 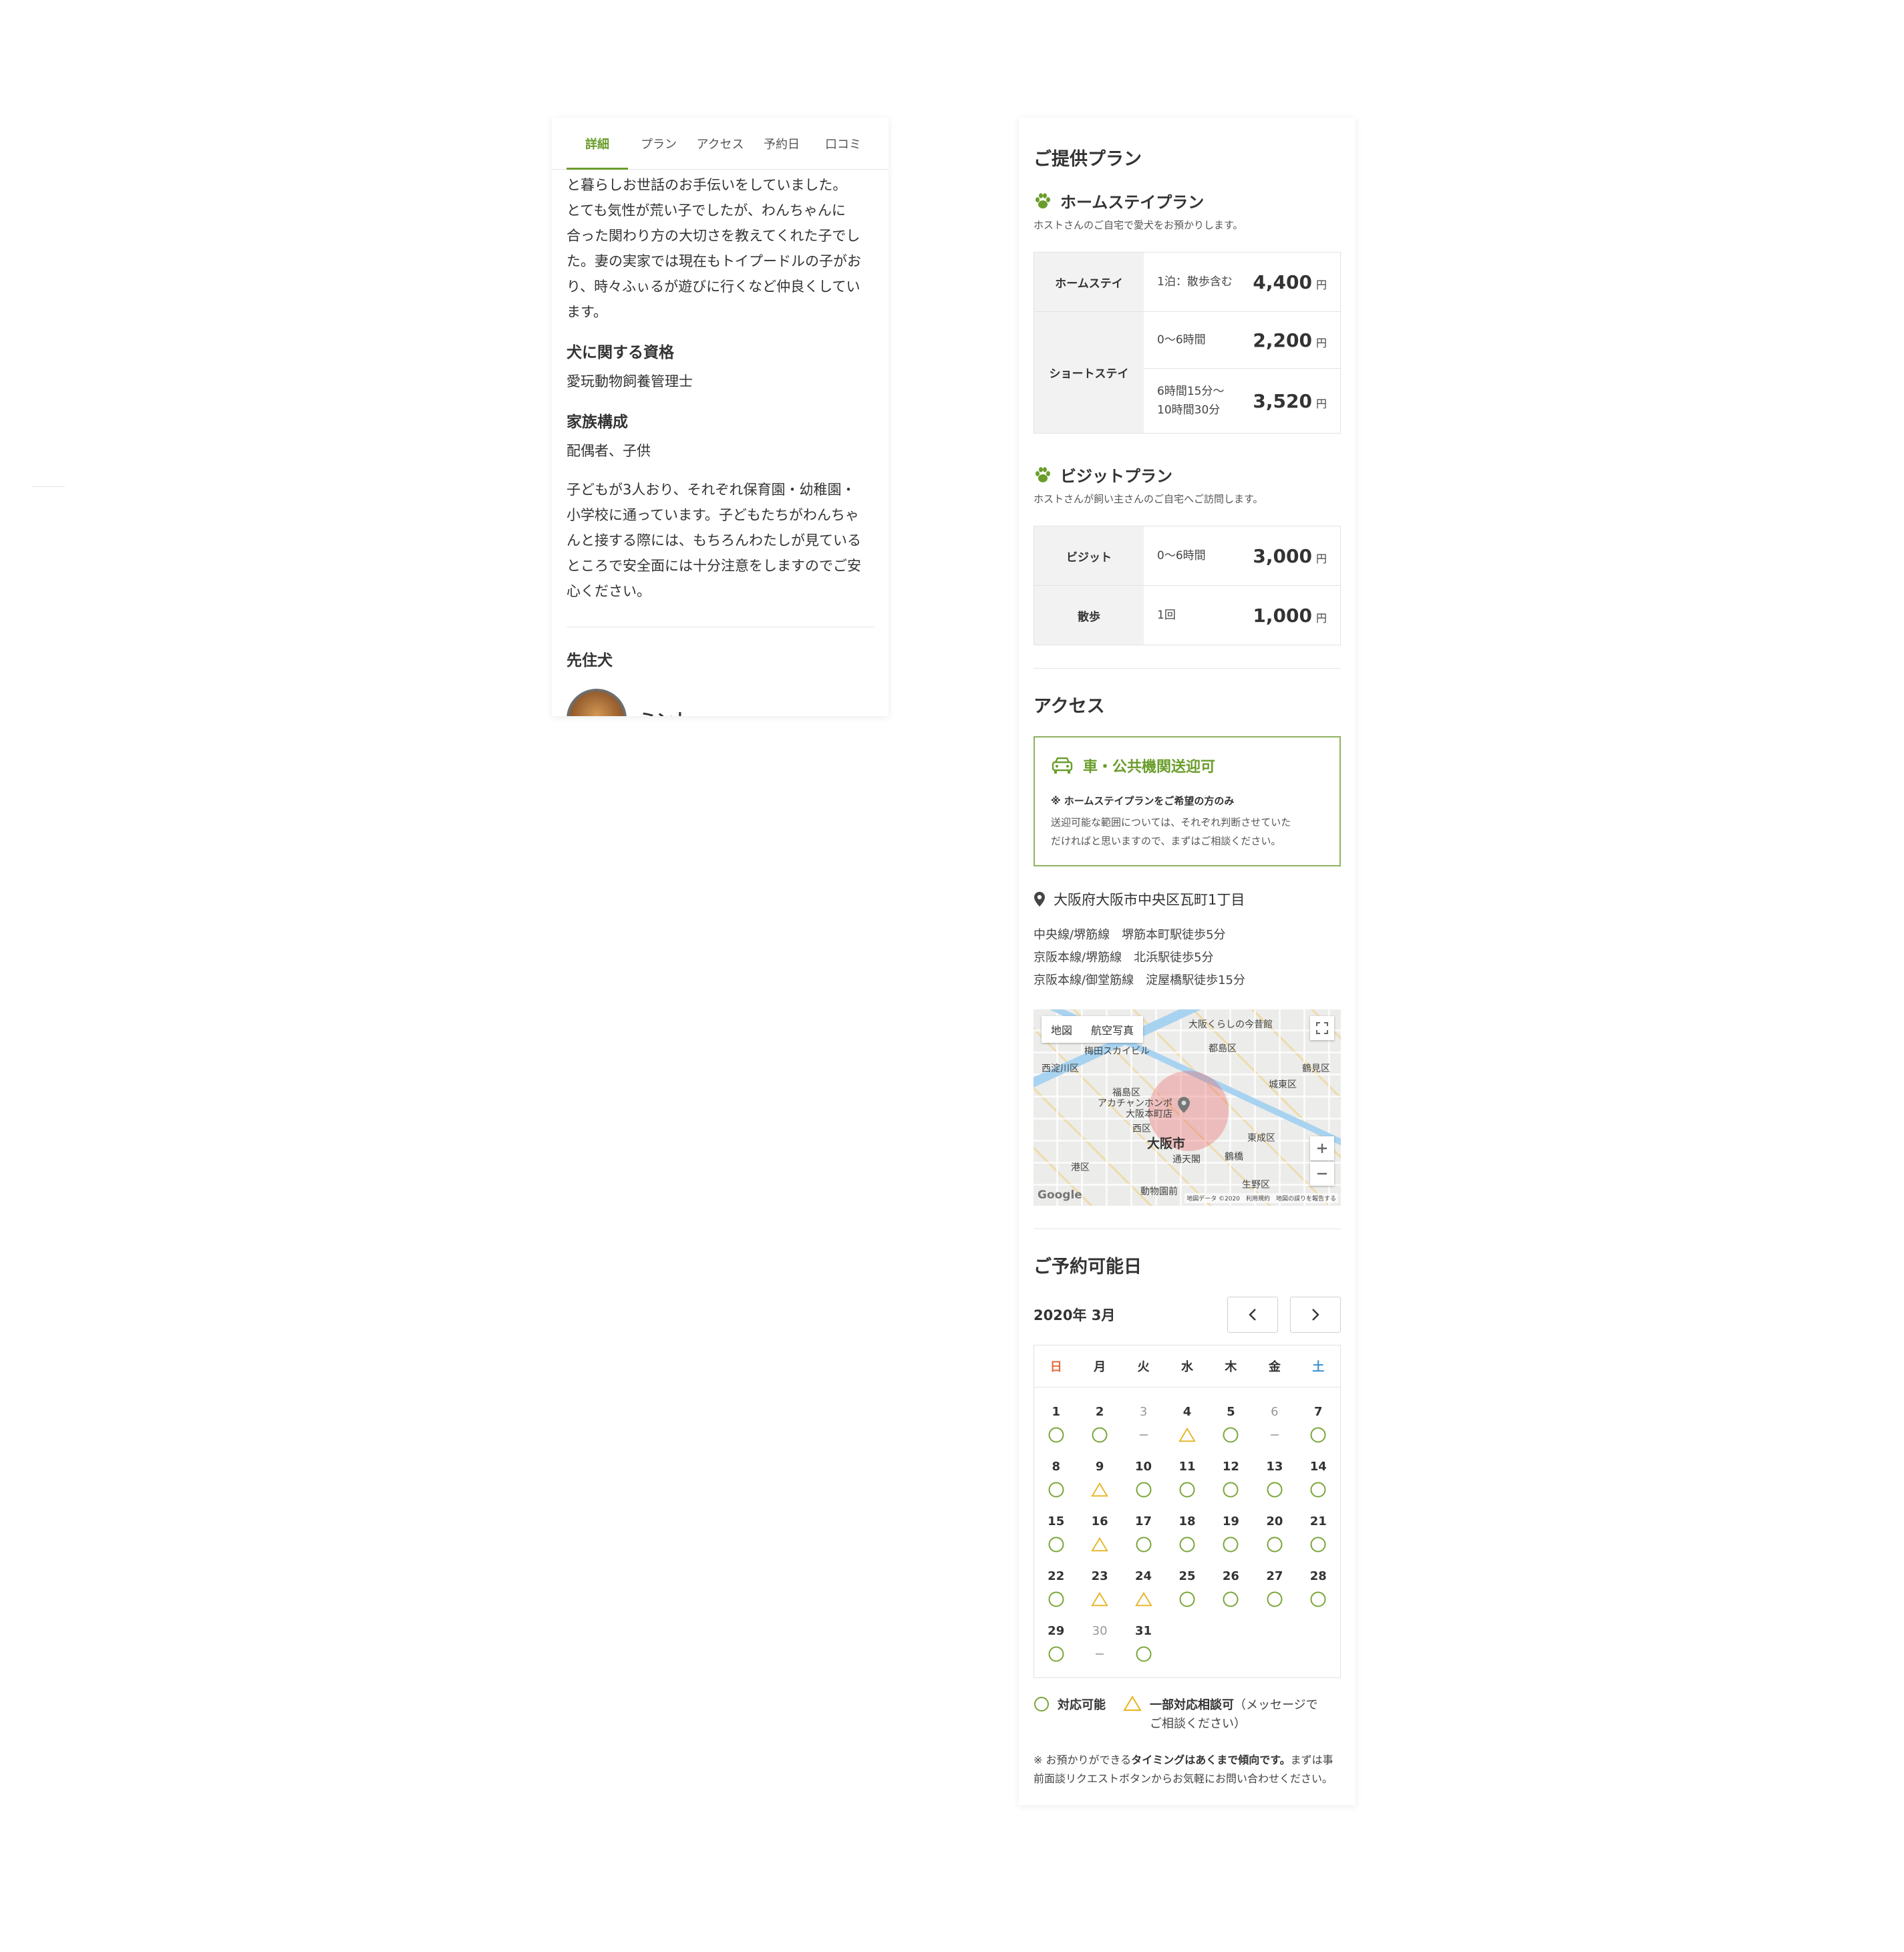 What do you see at coordinates (1189, 410) in the screenshot?
I see `price-desc-line: 10時間30分` at bounding box center [1189, 410].